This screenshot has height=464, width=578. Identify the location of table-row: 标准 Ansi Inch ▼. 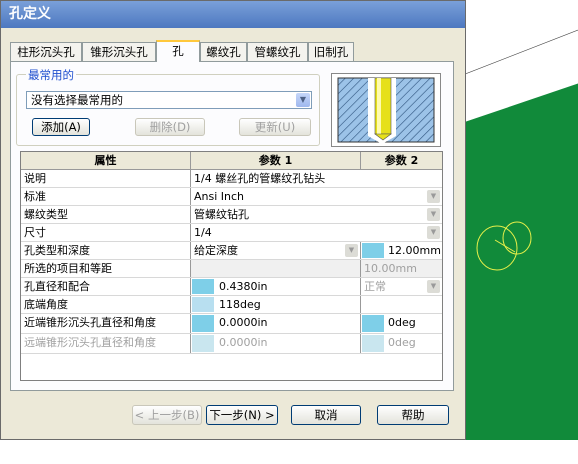
(231, 197).